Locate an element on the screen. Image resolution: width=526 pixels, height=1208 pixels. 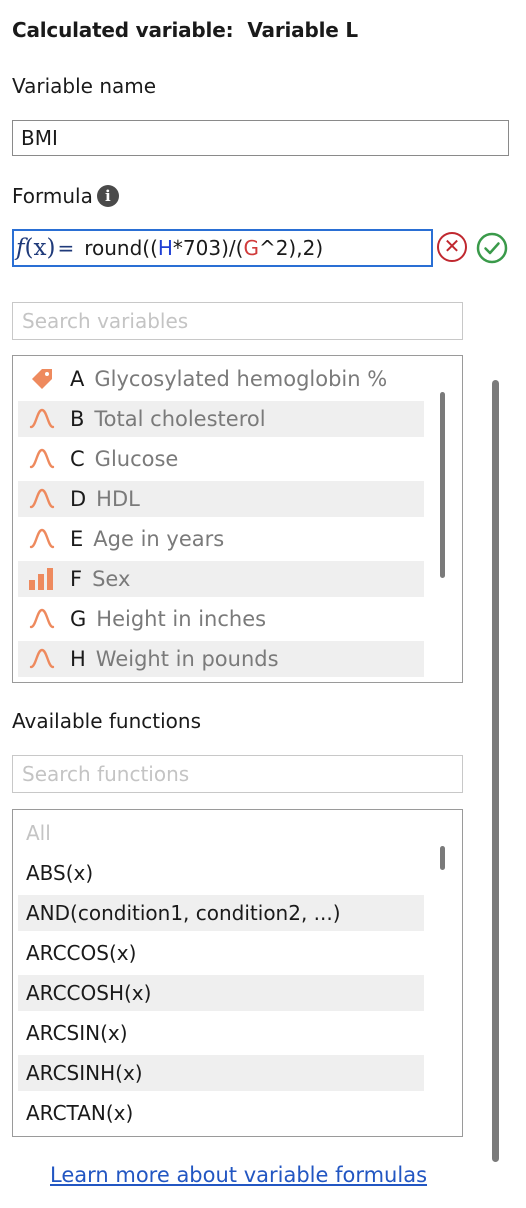
variable-letter: A is located at coordinates (77, 379).